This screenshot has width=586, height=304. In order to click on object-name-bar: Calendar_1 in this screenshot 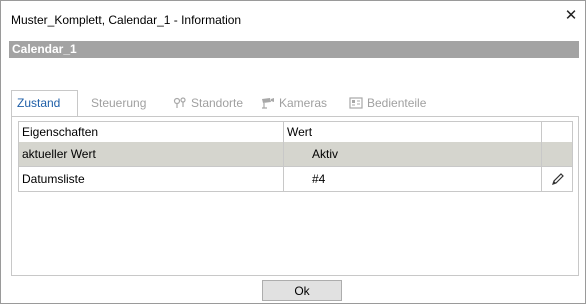, I will do `click(294, 49)`.